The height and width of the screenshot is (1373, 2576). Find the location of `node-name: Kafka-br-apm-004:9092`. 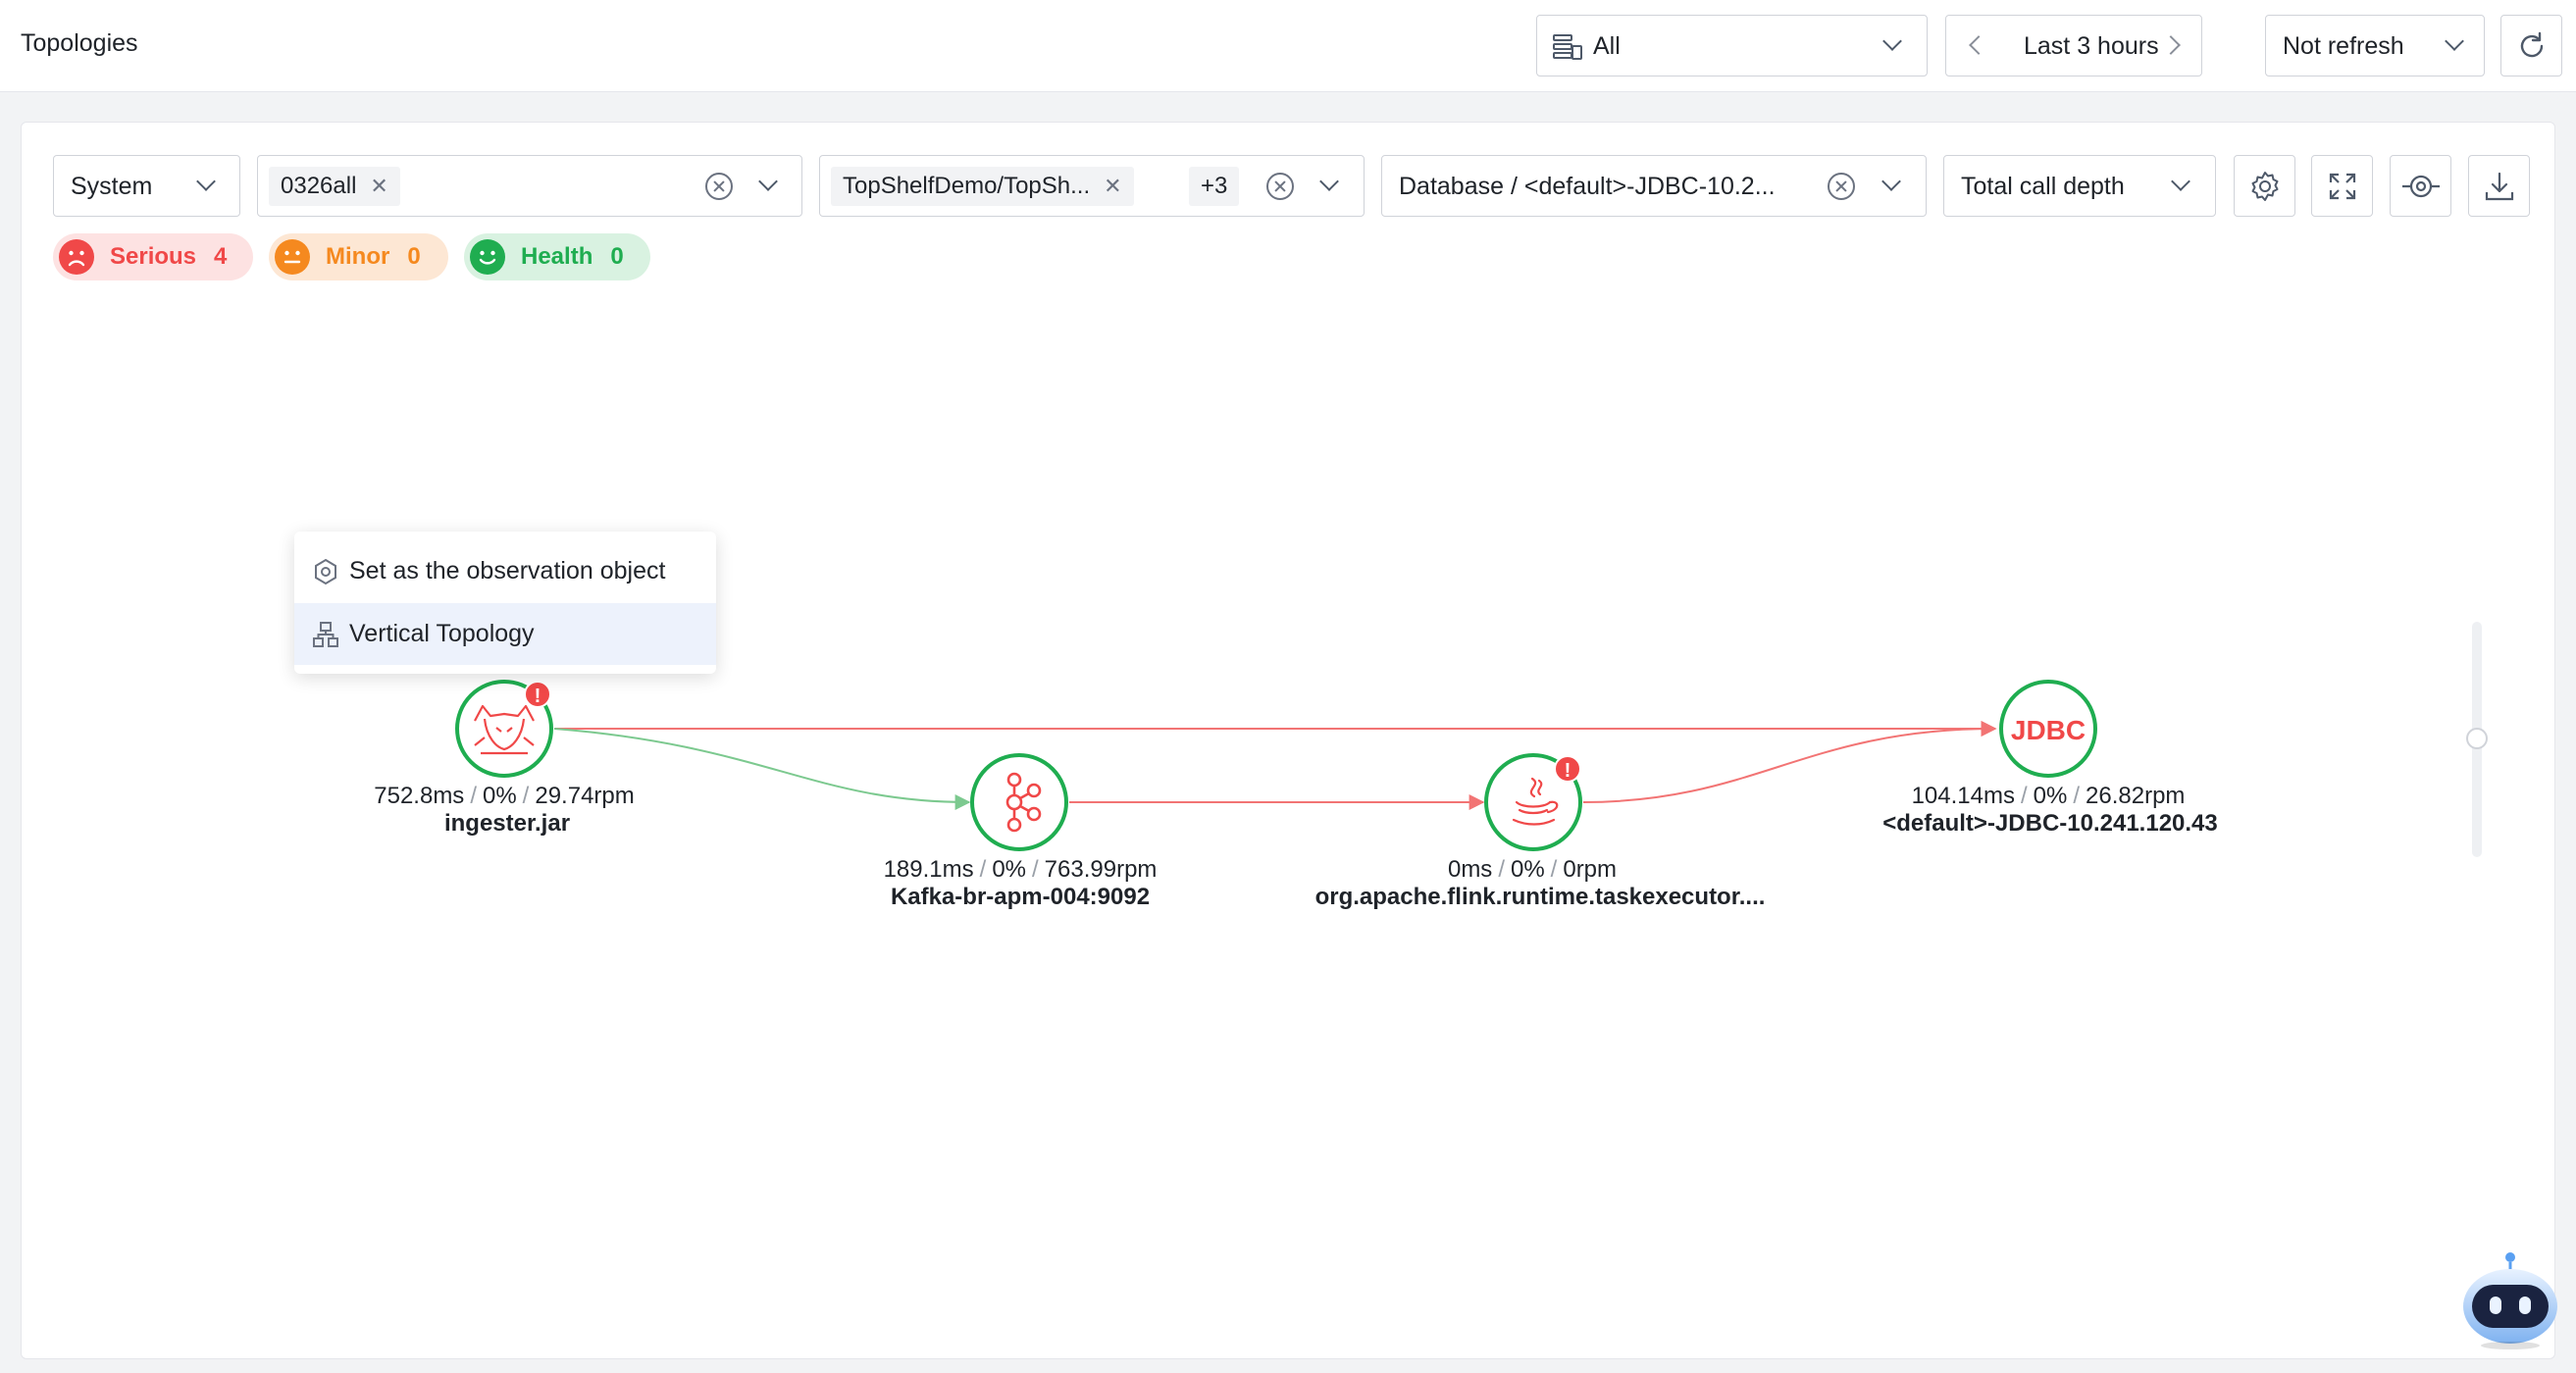

node-name: Kafka-br-apm-004:9092 is located at coordinates (1020, 897).